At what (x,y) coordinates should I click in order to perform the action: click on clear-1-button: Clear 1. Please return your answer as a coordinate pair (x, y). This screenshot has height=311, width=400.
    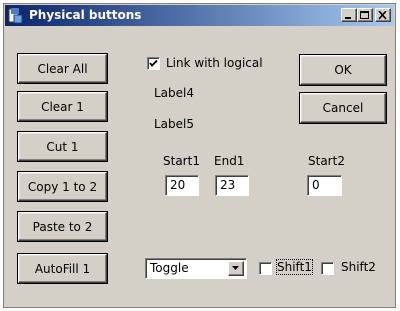
    Looking at the image, I should click on (62, 106).